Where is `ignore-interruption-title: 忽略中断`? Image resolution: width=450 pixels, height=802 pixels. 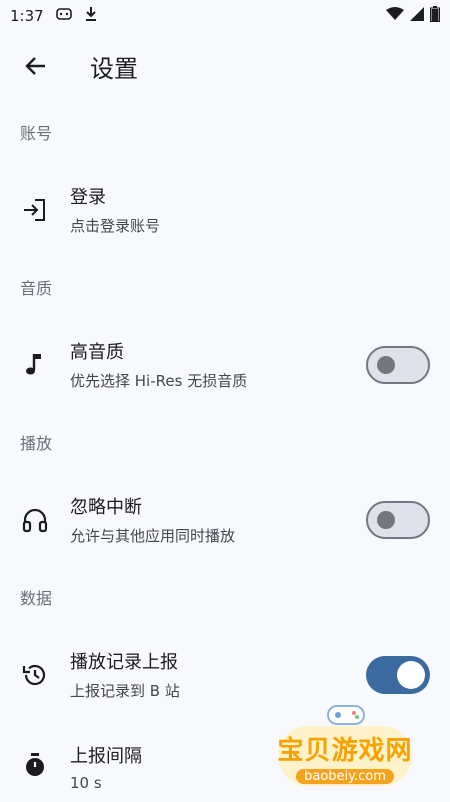 ignore-interruption-title: 忽略中断 is located at coordinates (106, 507).